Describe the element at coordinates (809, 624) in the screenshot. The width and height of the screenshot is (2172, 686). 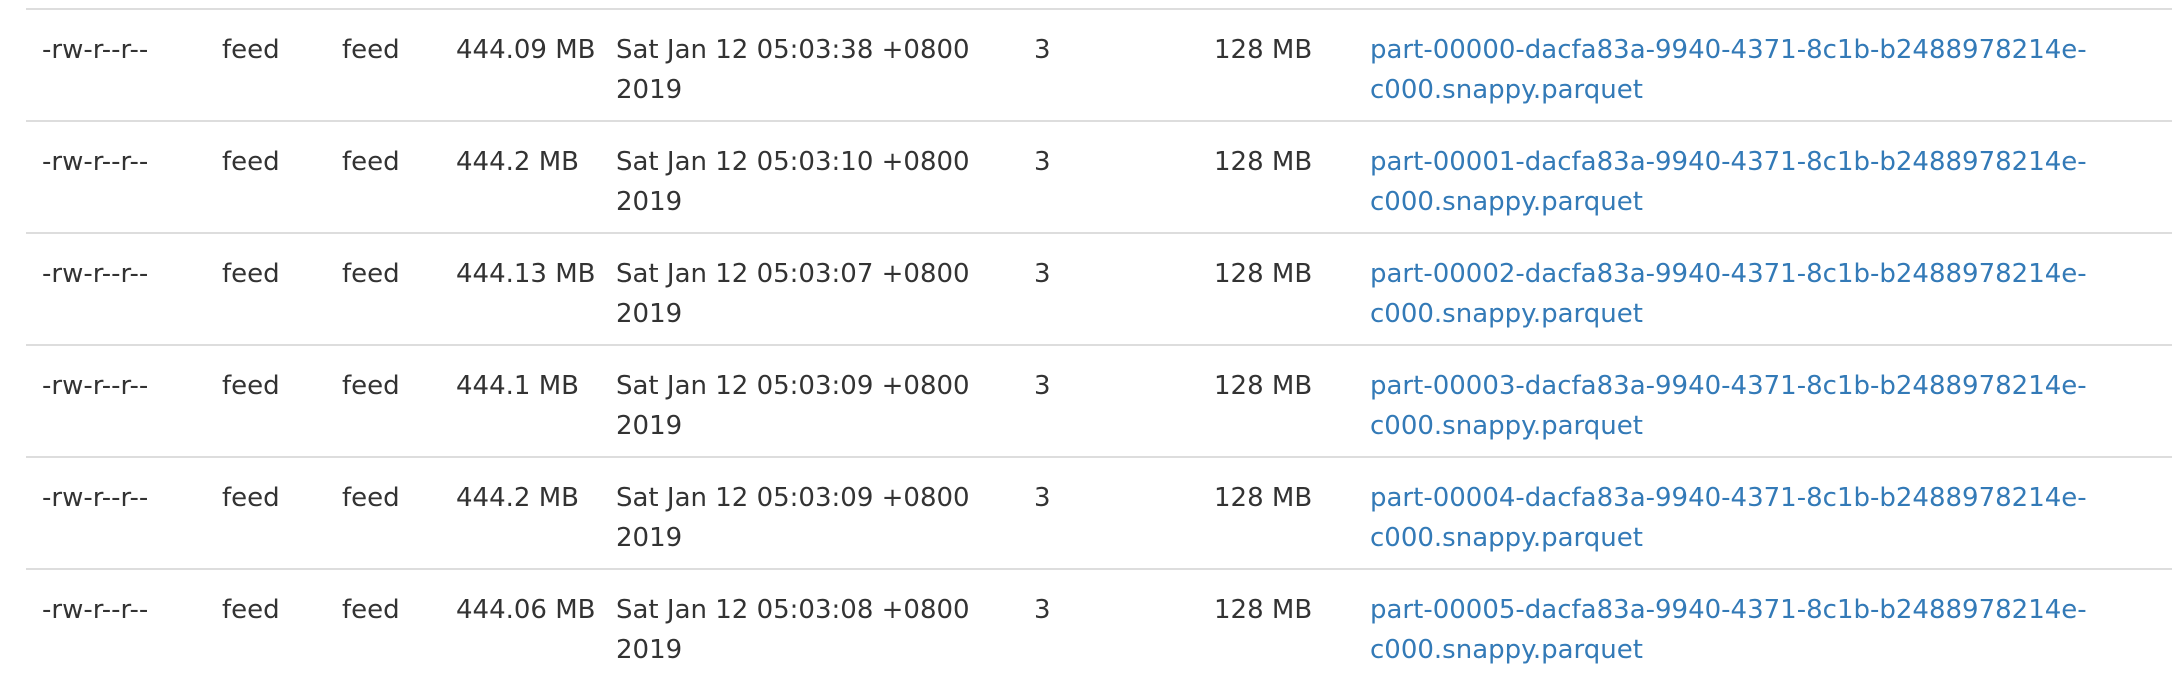
I see `last-modified-cell: Sat Jan 12 05:03:08 +0800 2019` at that location.